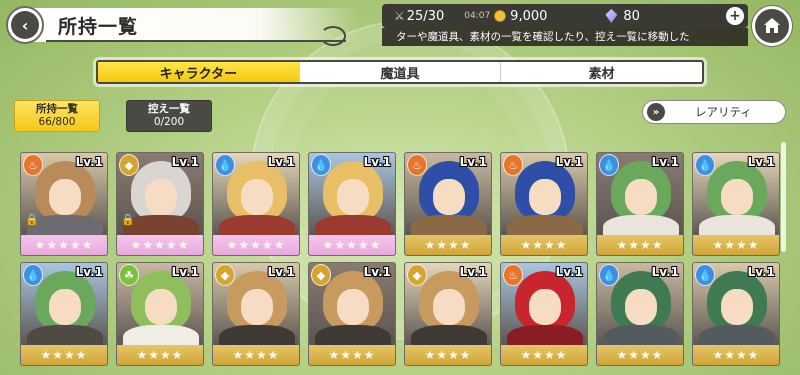  What do you see at coordinates (565, 16) in the screenshot?
I see `resource-bar: ⚔ 25/30 04:07 9,000 80 +` at bounding box center [565, 16].